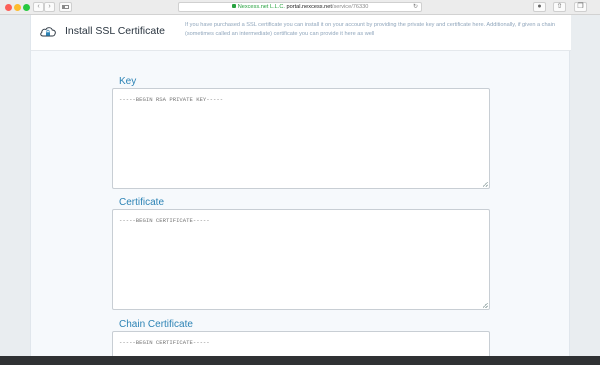 This screenshot has width=600, height=365. Describe the element at coordinates (415, 7) in the screenshot. I see `reload-icon: ↻` at that location.